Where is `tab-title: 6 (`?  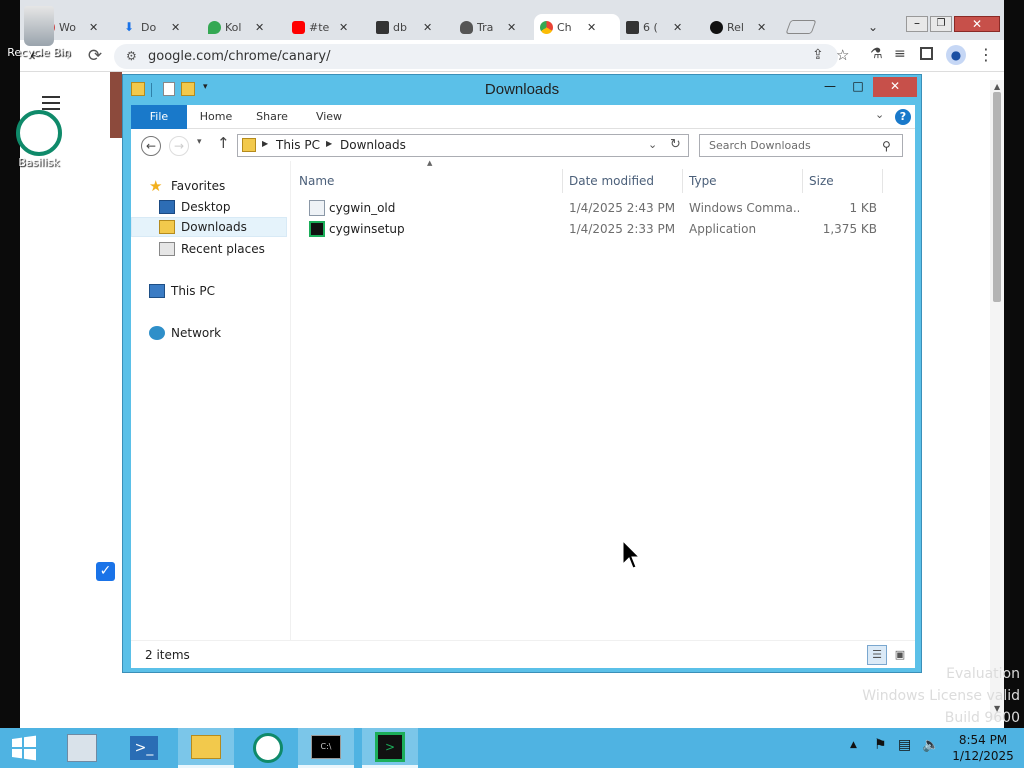 tab-title: 6 ( is located at coordinates (650, 27).